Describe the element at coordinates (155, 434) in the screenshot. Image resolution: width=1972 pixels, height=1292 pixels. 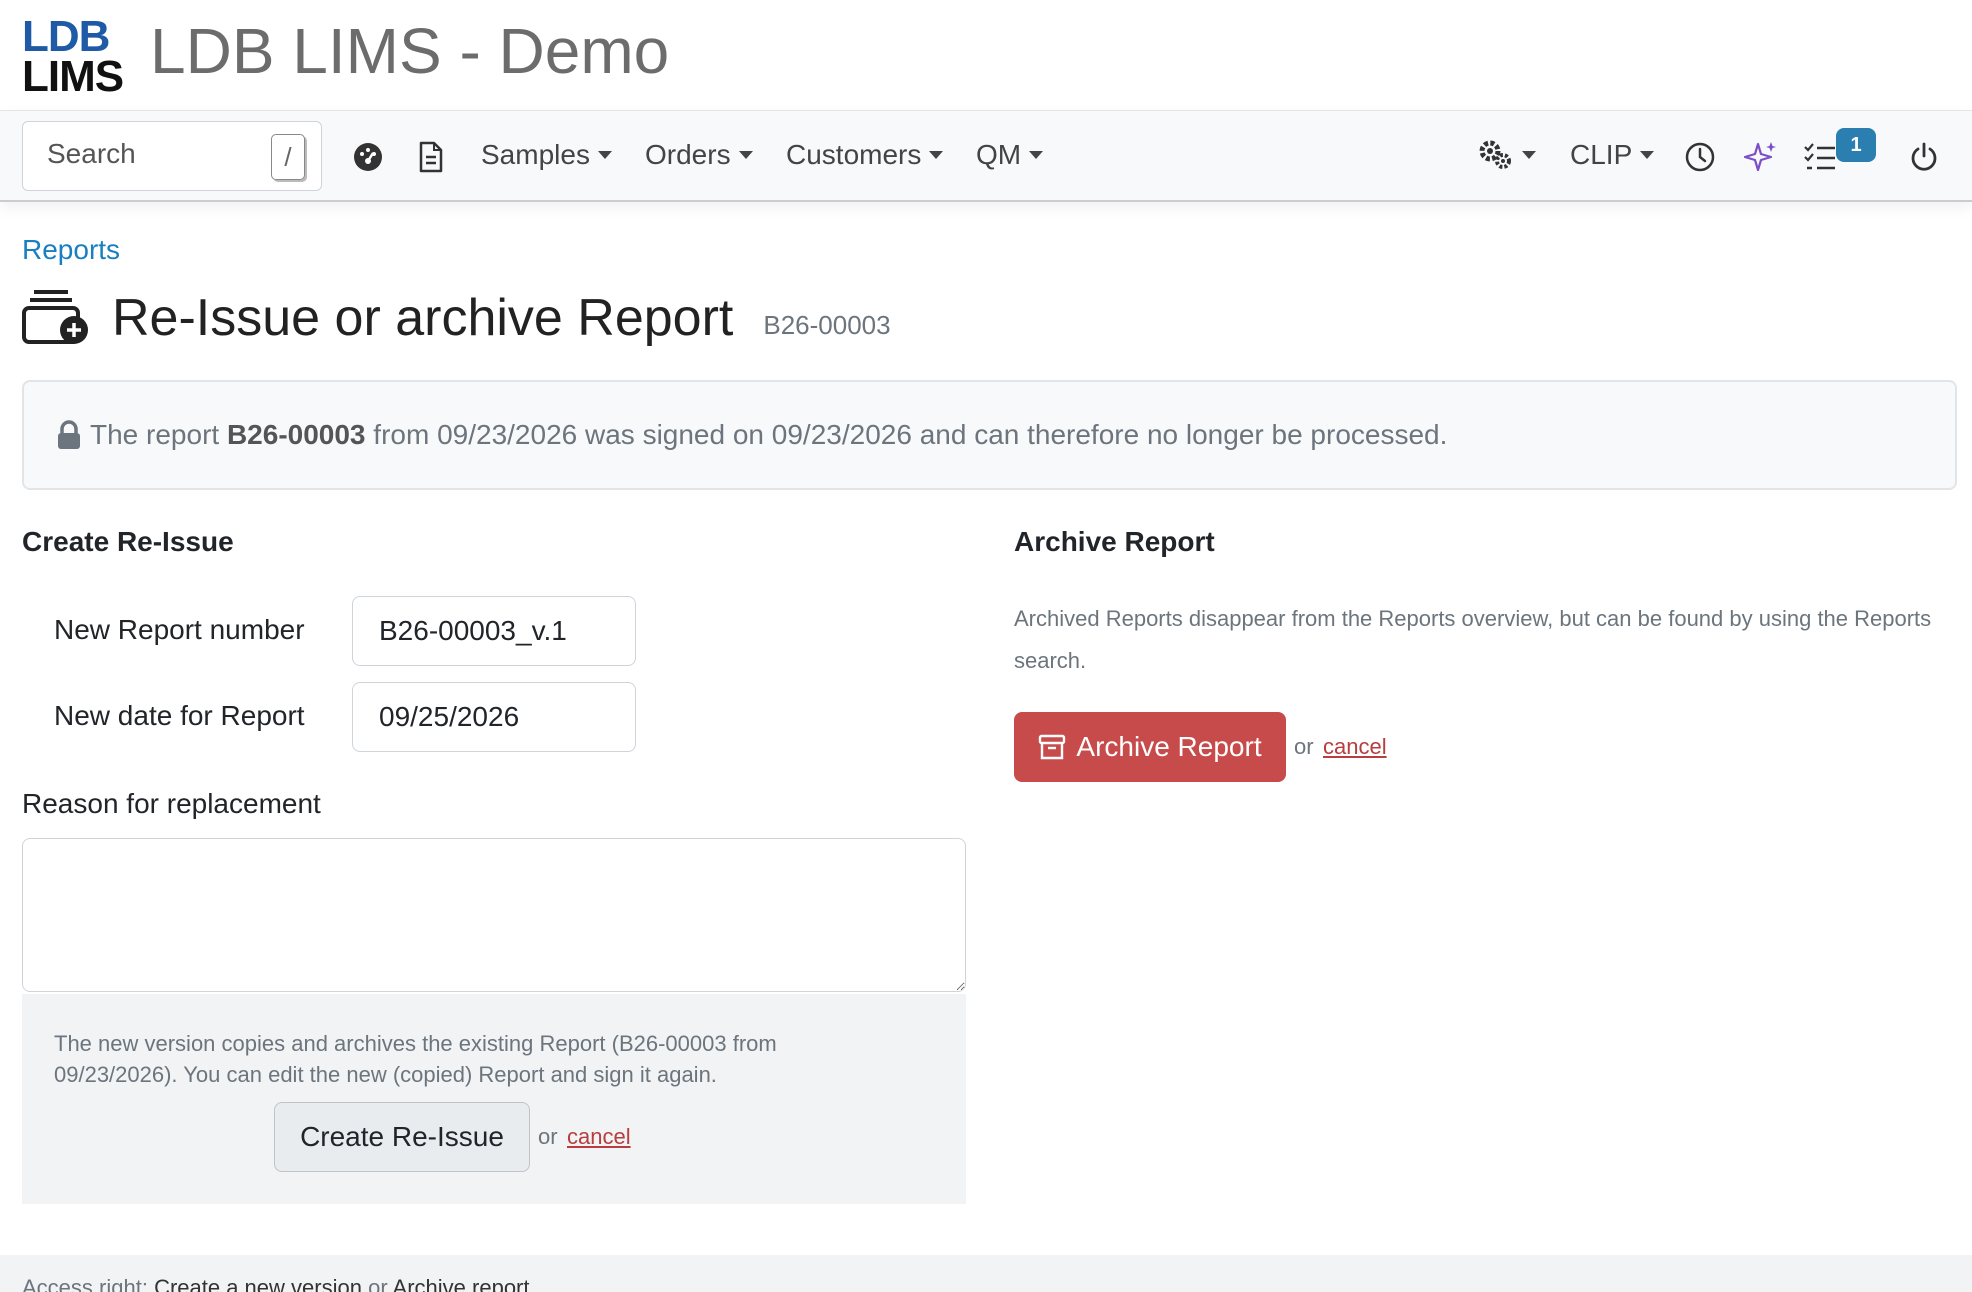
I see `alert-prefix: The report` at that location.